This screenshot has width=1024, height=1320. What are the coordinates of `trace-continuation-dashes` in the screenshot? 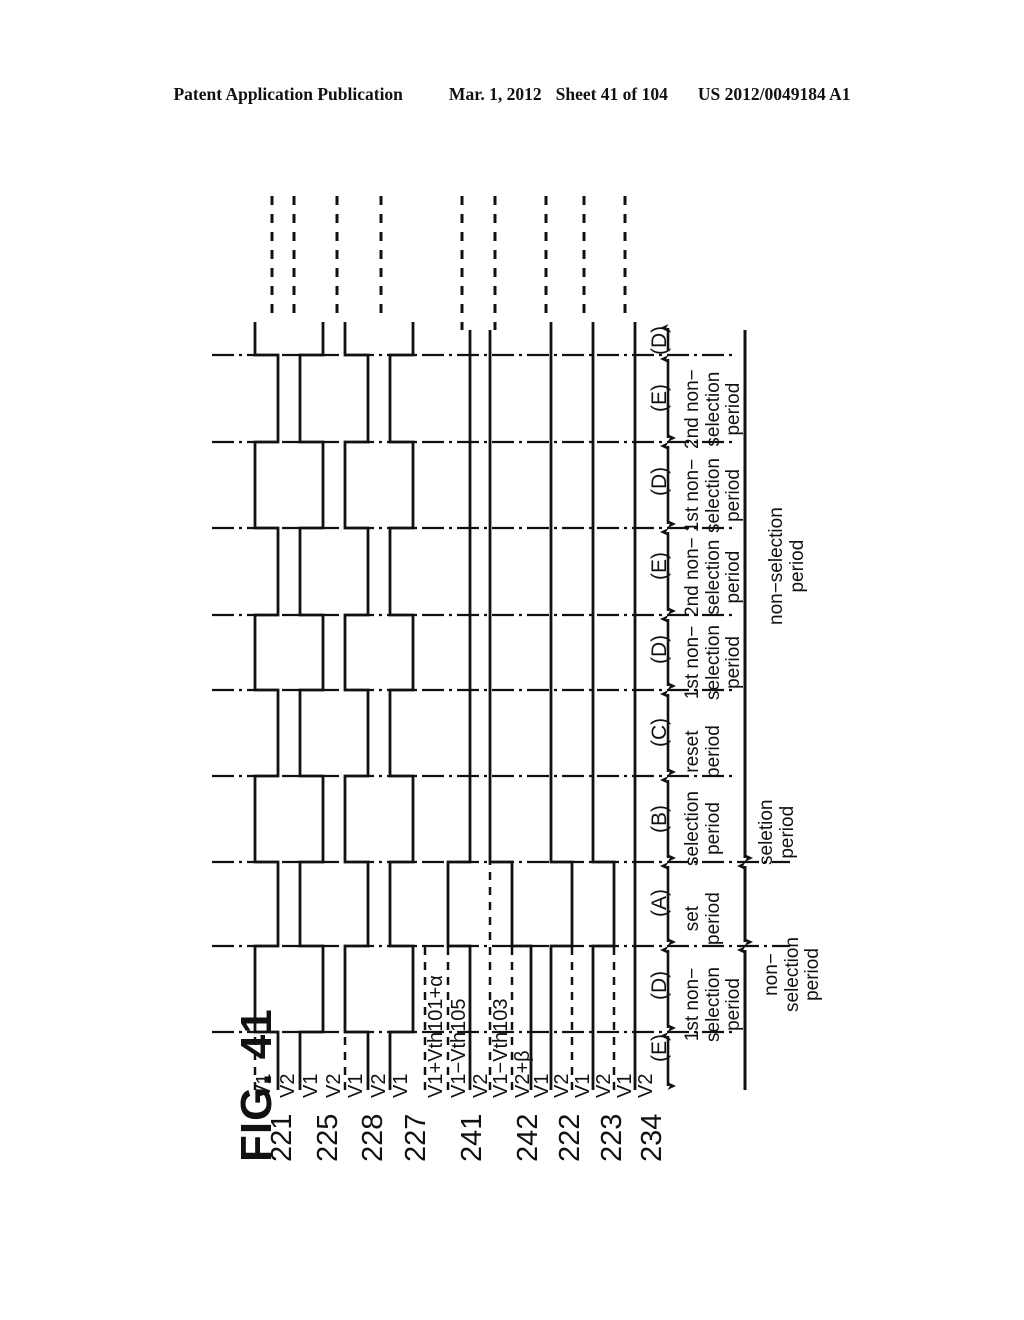 It's located at (448, 263).